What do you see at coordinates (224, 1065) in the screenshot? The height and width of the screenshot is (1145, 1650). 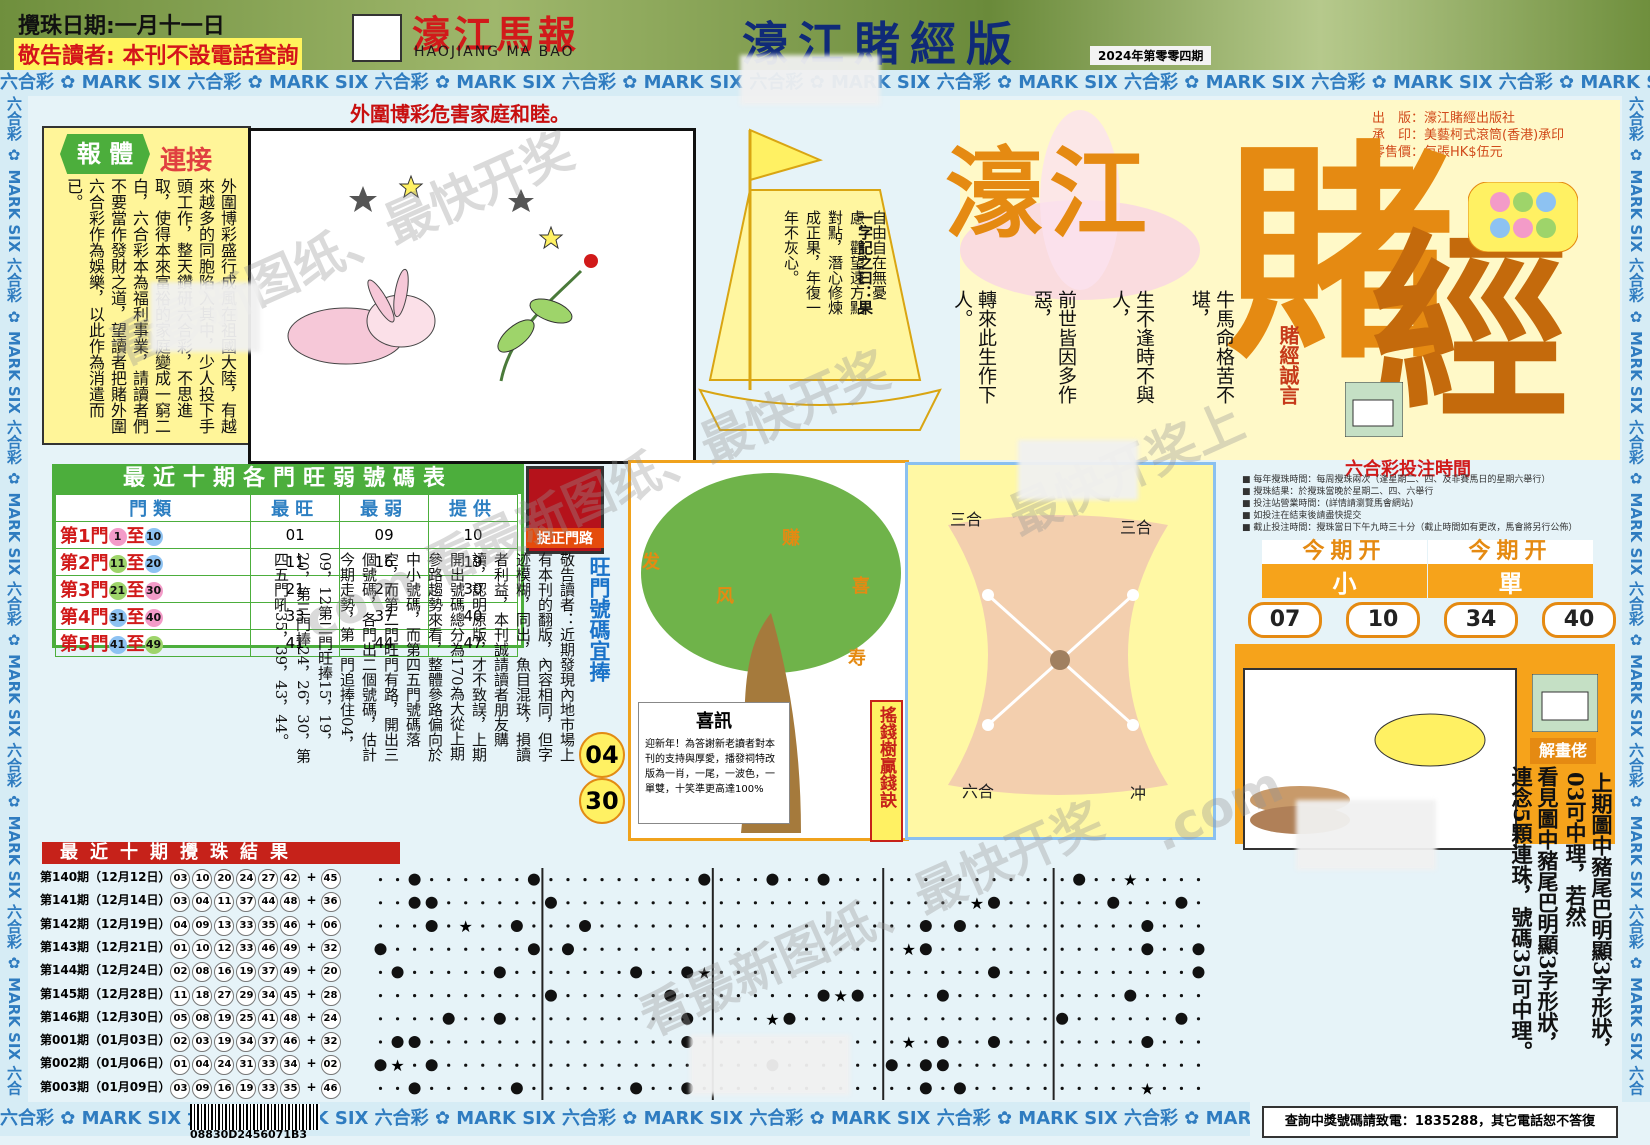 I see `result-ball: 24` at bounding box center [224, 1065].